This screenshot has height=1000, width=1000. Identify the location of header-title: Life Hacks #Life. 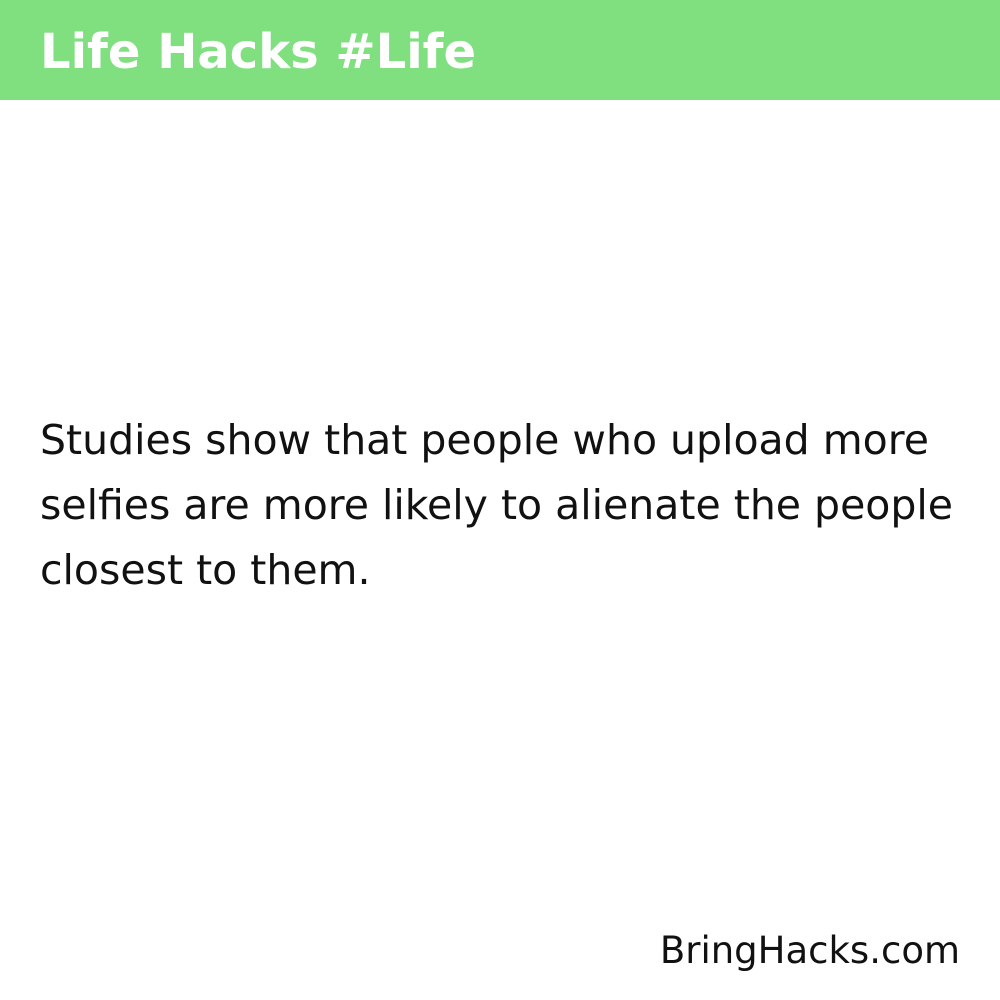
(258, 52).